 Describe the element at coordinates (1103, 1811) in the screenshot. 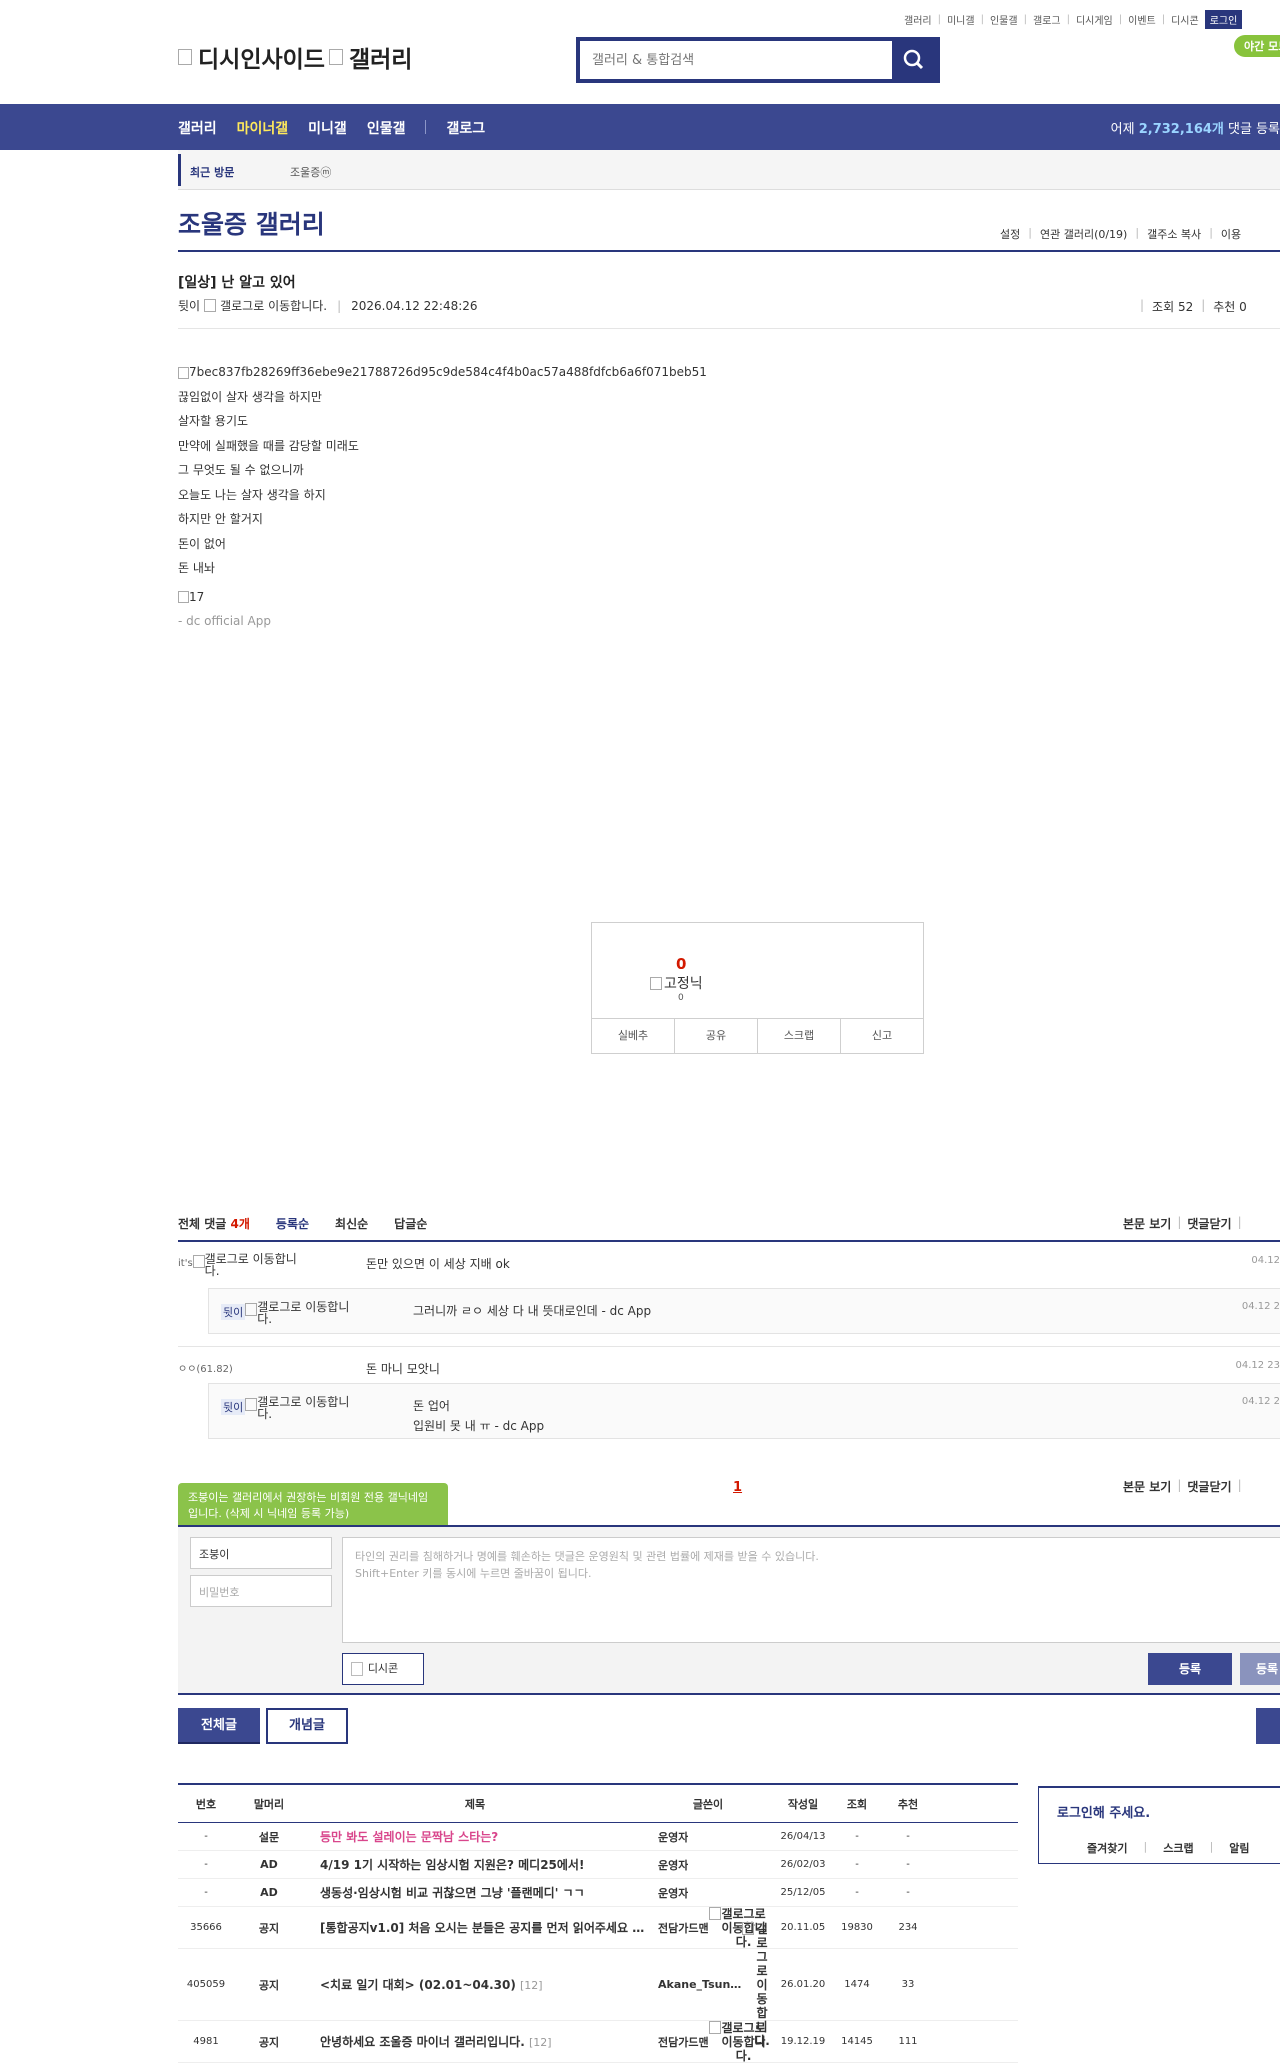

I see `login-prompt: 로그인해 주세요.` at that location.